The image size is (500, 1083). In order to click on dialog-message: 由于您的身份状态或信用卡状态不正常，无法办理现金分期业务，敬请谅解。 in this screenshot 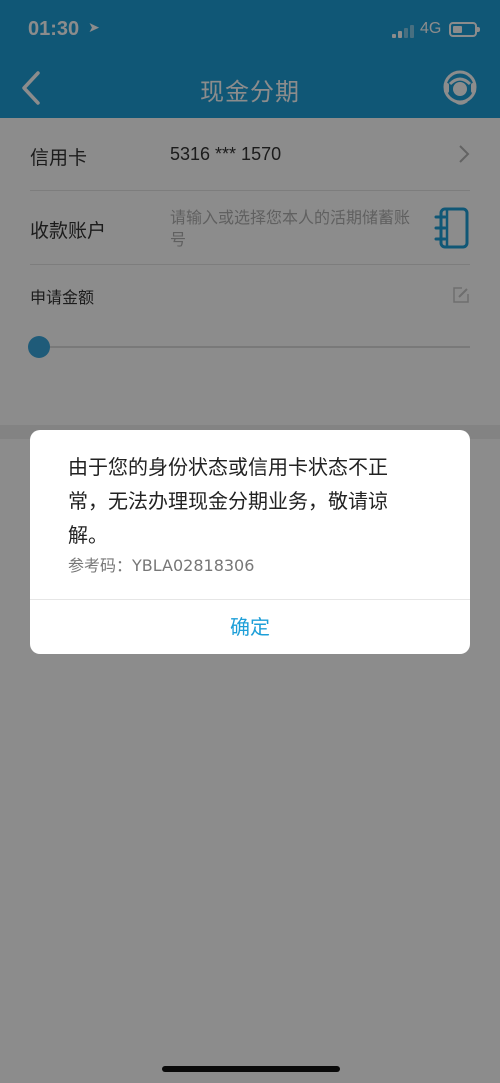, I will do `click(228, 501)`.